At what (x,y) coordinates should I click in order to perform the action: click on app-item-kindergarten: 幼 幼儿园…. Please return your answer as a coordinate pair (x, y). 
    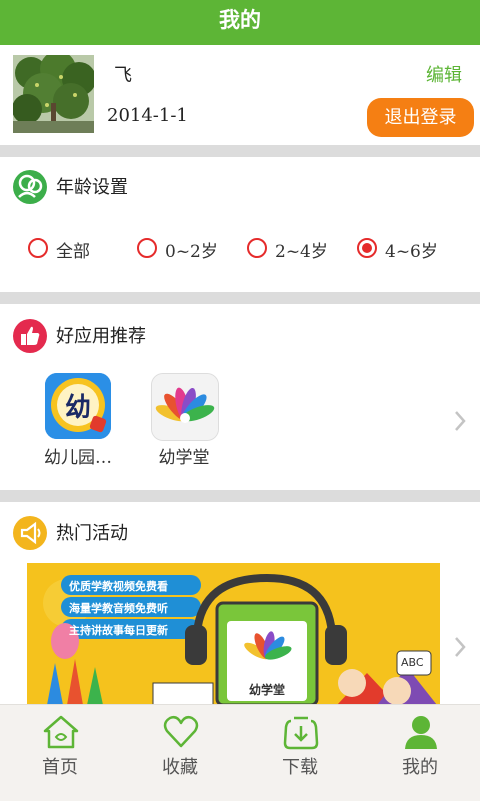
    Looking at the image, I should click on (74, 423).